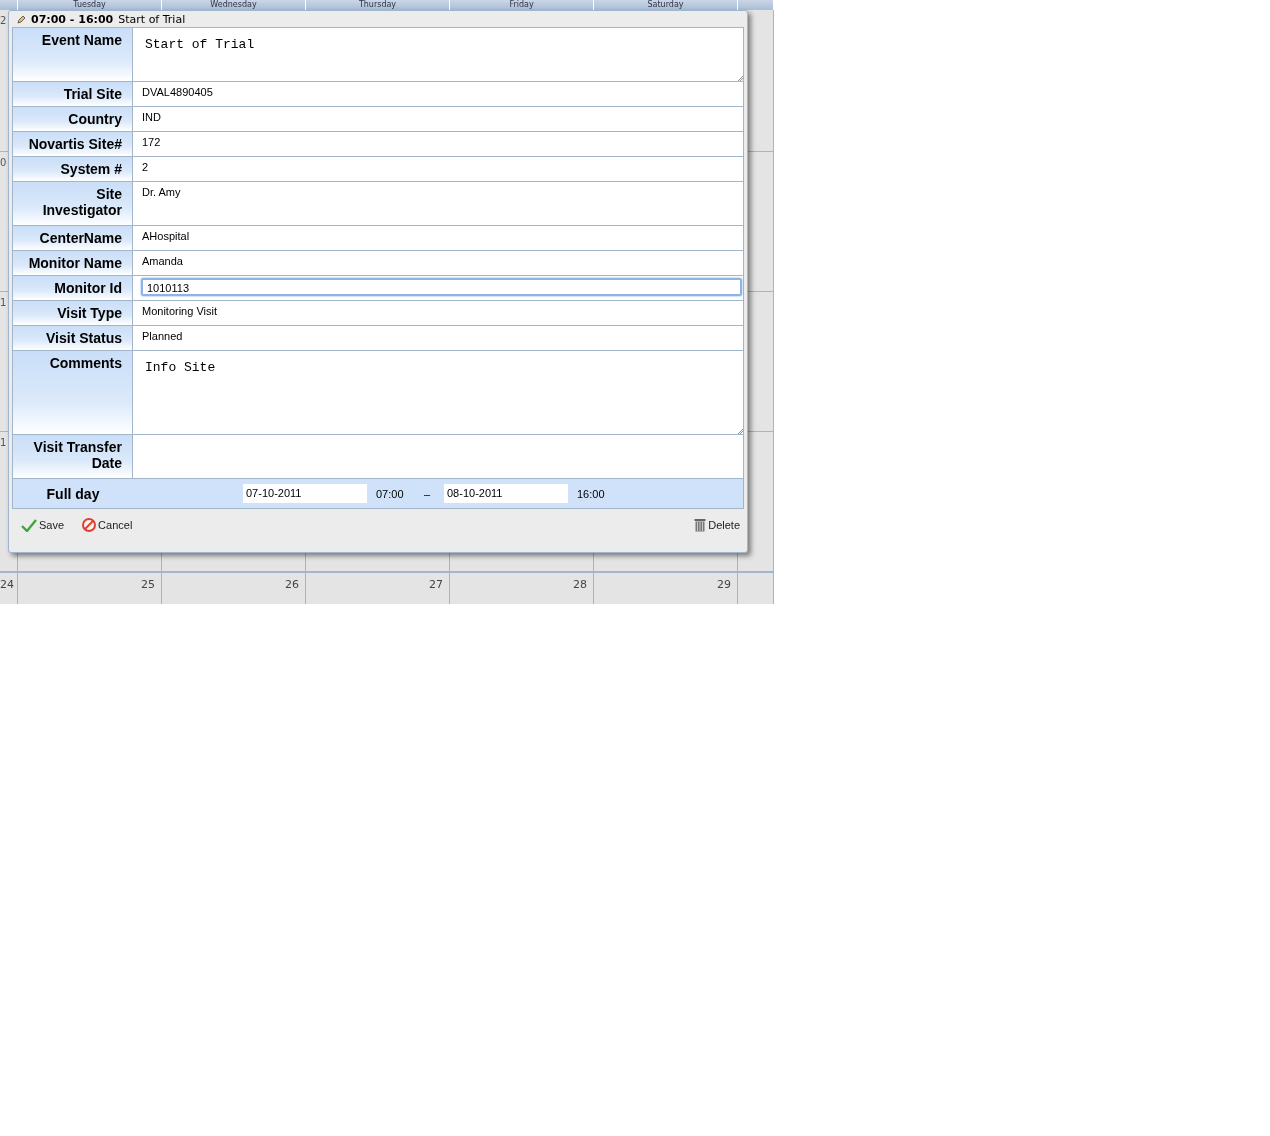 The height and width of the screenshot is (1136, 1270). Describe the element at coordinates (438, 144) in the screenshot. I see `field-value: 172` at that location.